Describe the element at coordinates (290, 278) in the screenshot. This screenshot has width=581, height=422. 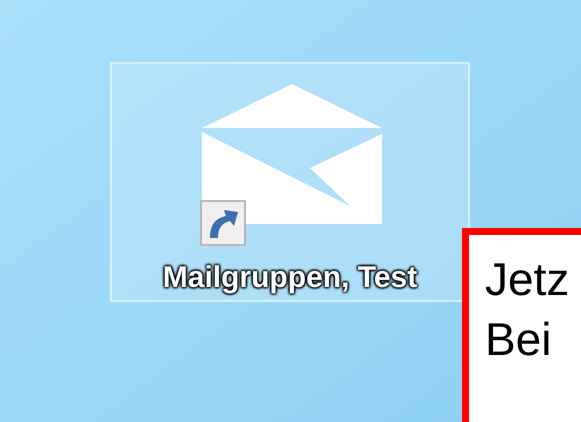
I see `shortcut-label: Mailgruppen, Test` at that location.